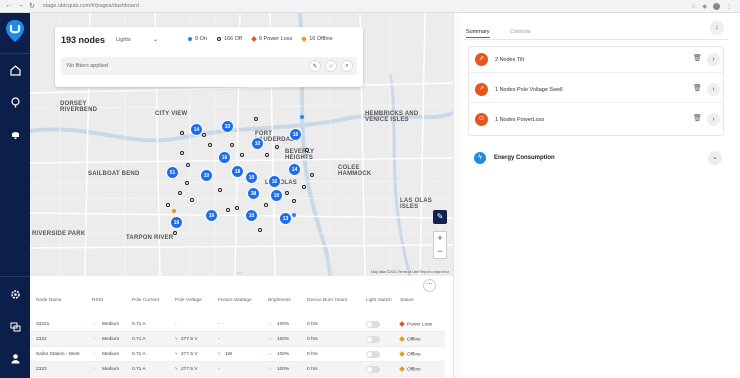  Describe the element at coordinates (407, 300) in the screenshot. I see `col-status: Status` at that location.